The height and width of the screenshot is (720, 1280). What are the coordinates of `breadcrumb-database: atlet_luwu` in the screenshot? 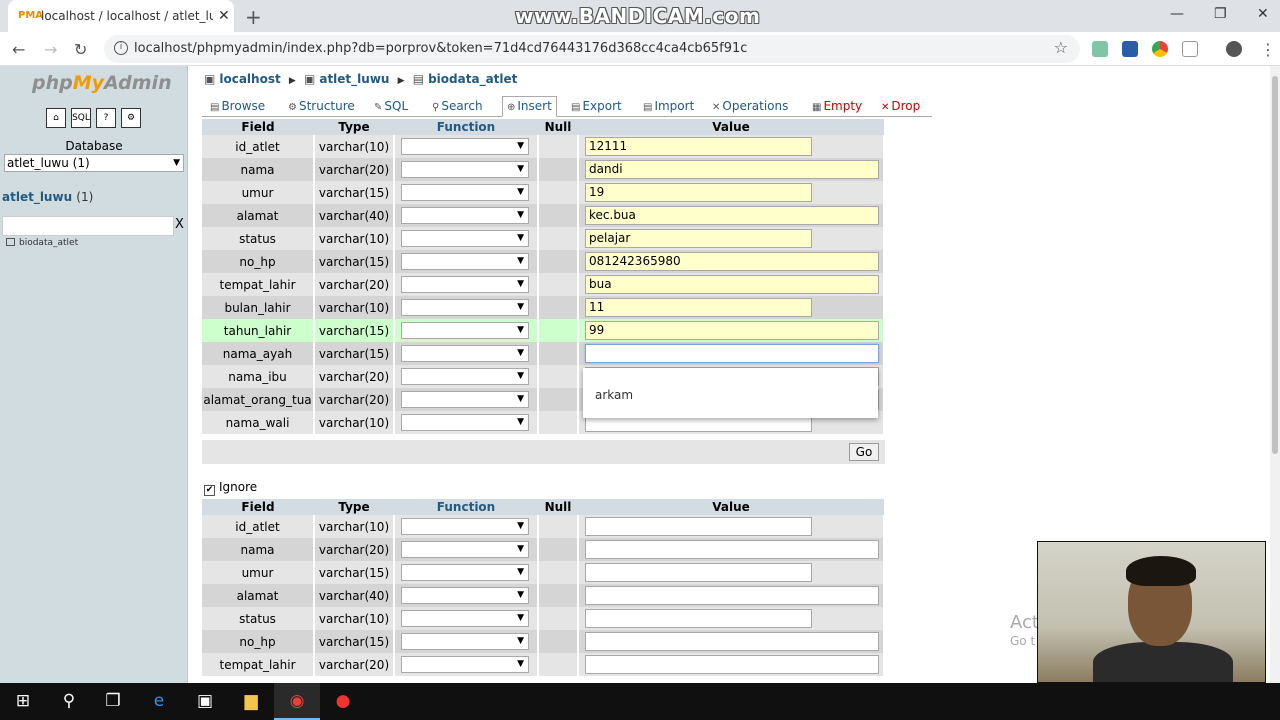 It's located at (354, 79).